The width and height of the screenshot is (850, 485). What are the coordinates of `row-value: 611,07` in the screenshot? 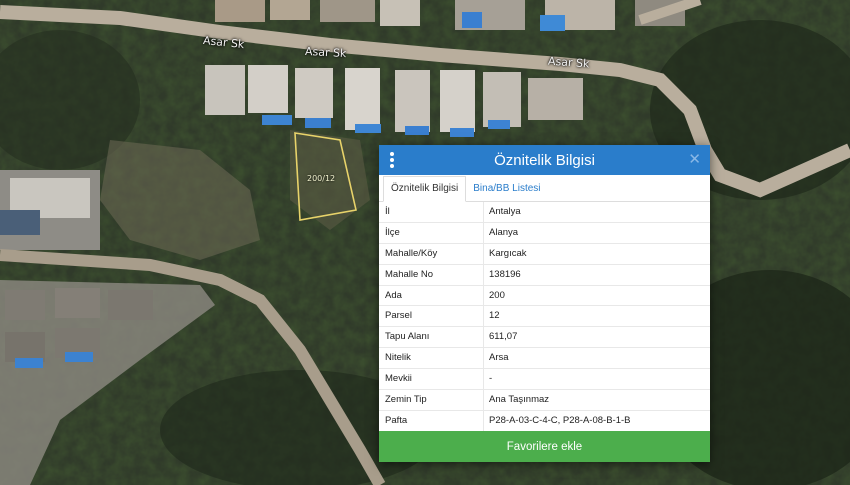 It's located at (503, 337).